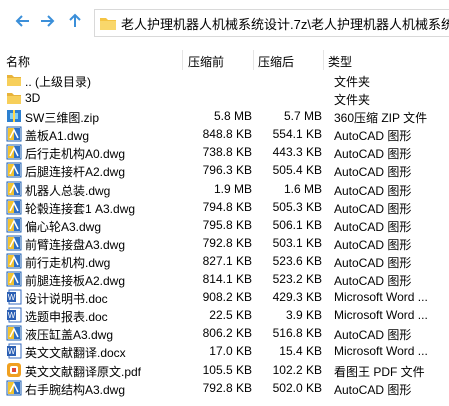 The height and width of the screenshot is (406, 449). I want to click on file-type: 看图王 PDF 文件, so click(379, 371).